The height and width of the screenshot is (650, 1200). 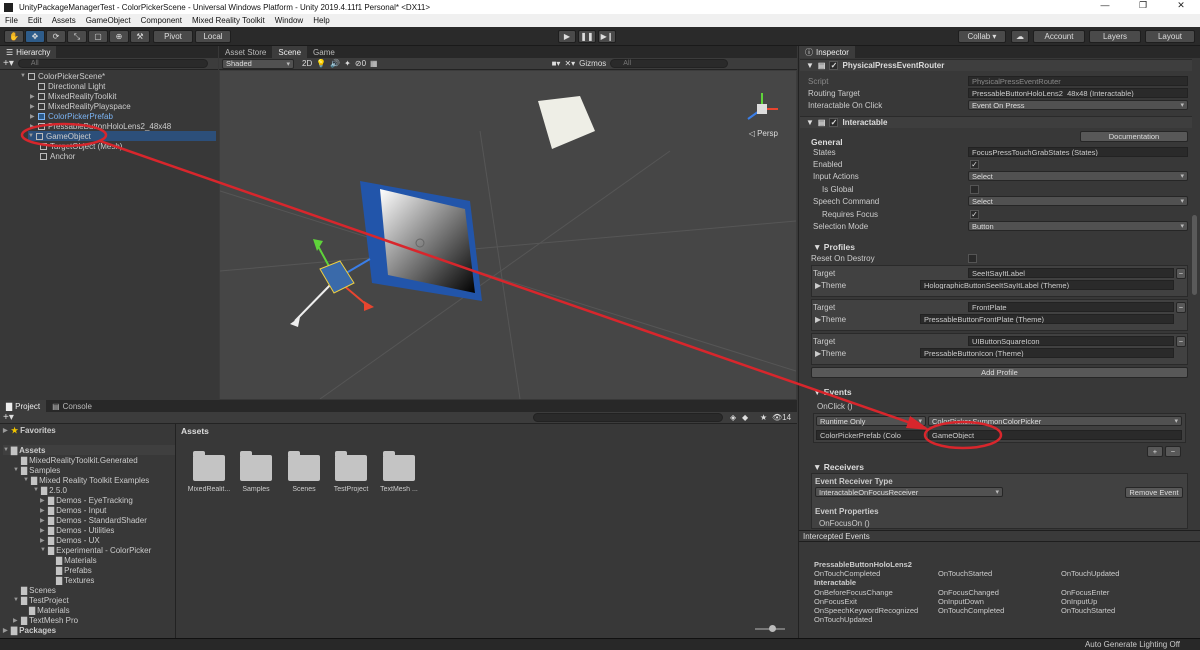 I want to click on project-search-input, so click(x=628, y=417).